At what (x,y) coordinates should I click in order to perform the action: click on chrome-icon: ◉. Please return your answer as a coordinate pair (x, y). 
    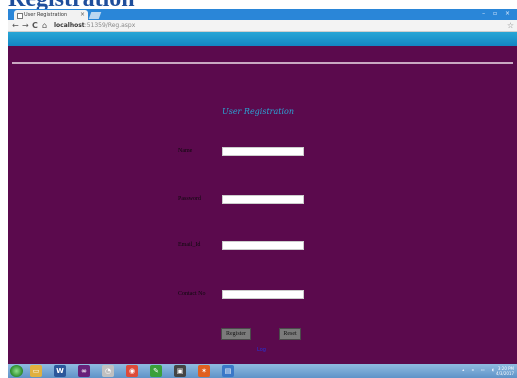
    Looking at the image, I should click on (132, 371).